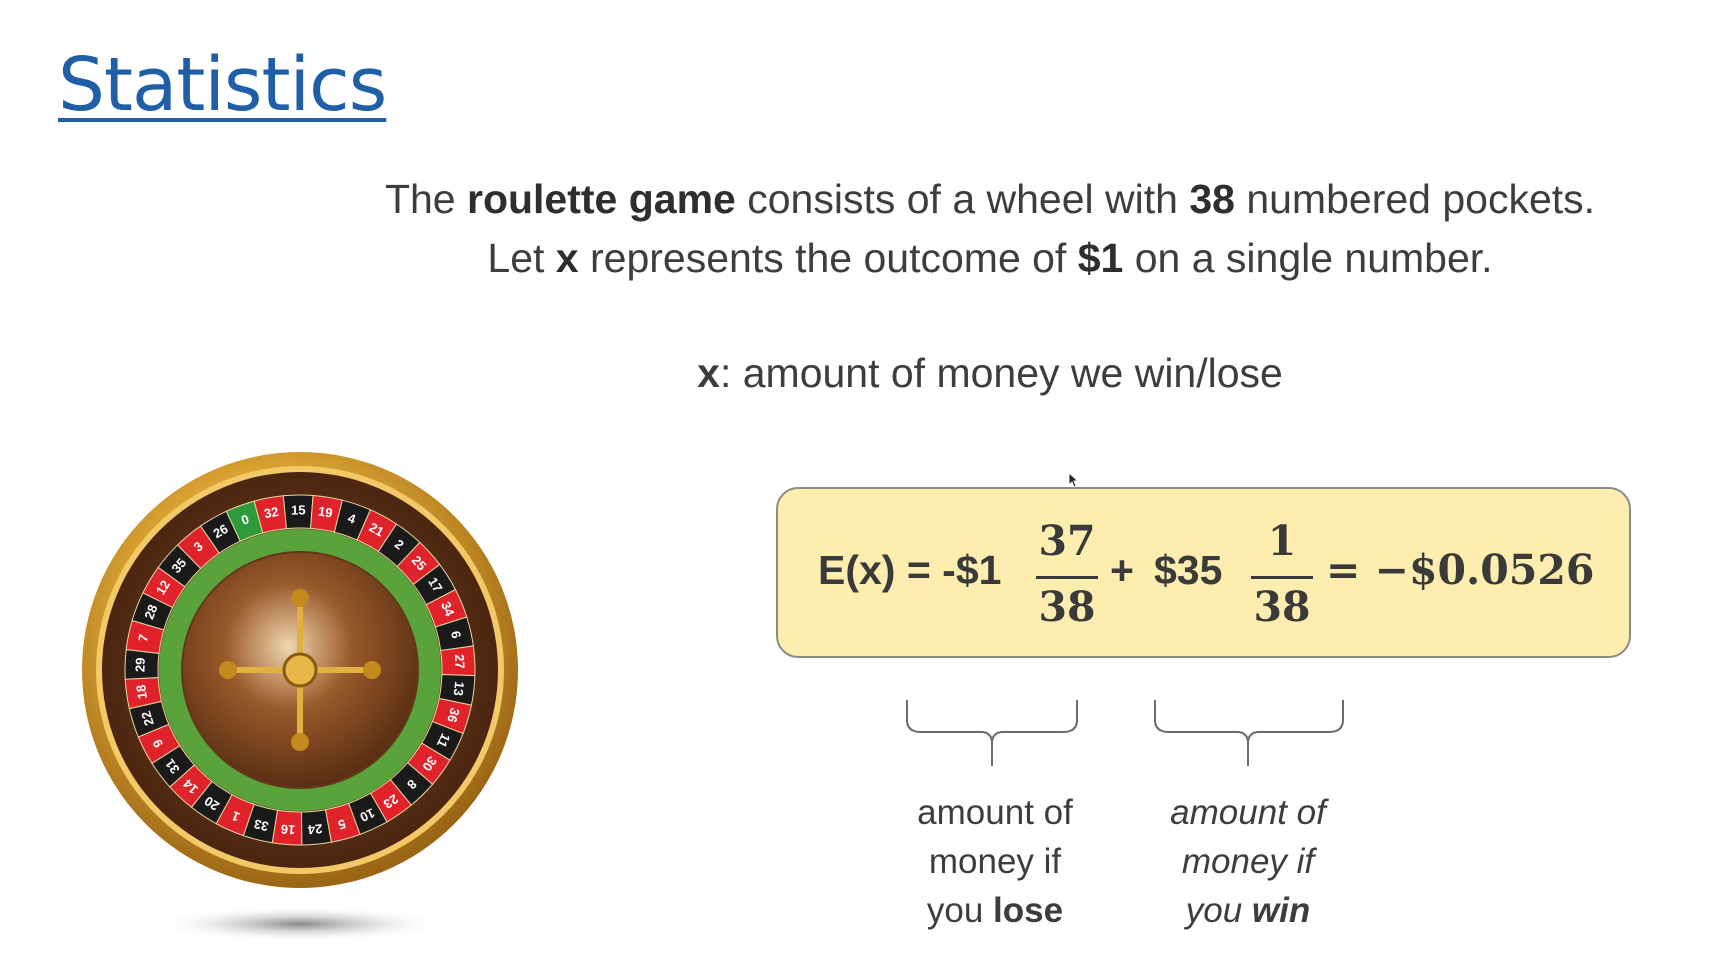 The height and width of the screenshot is (971, 1717). What do you see at coordinates (460, 661) in the screenshot?
I see `wheel-pocket-number: 27` at bounding box center [460, 661].